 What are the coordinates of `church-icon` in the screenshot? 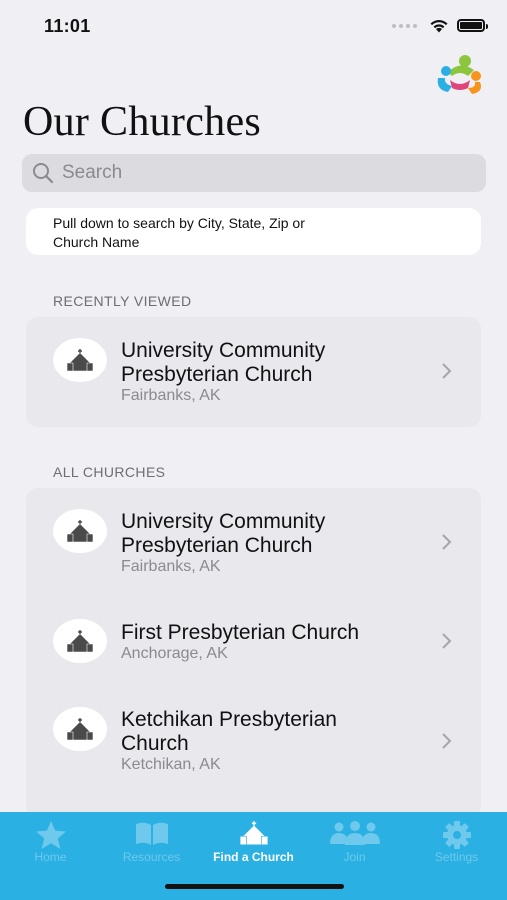 It's located at (253, 833).